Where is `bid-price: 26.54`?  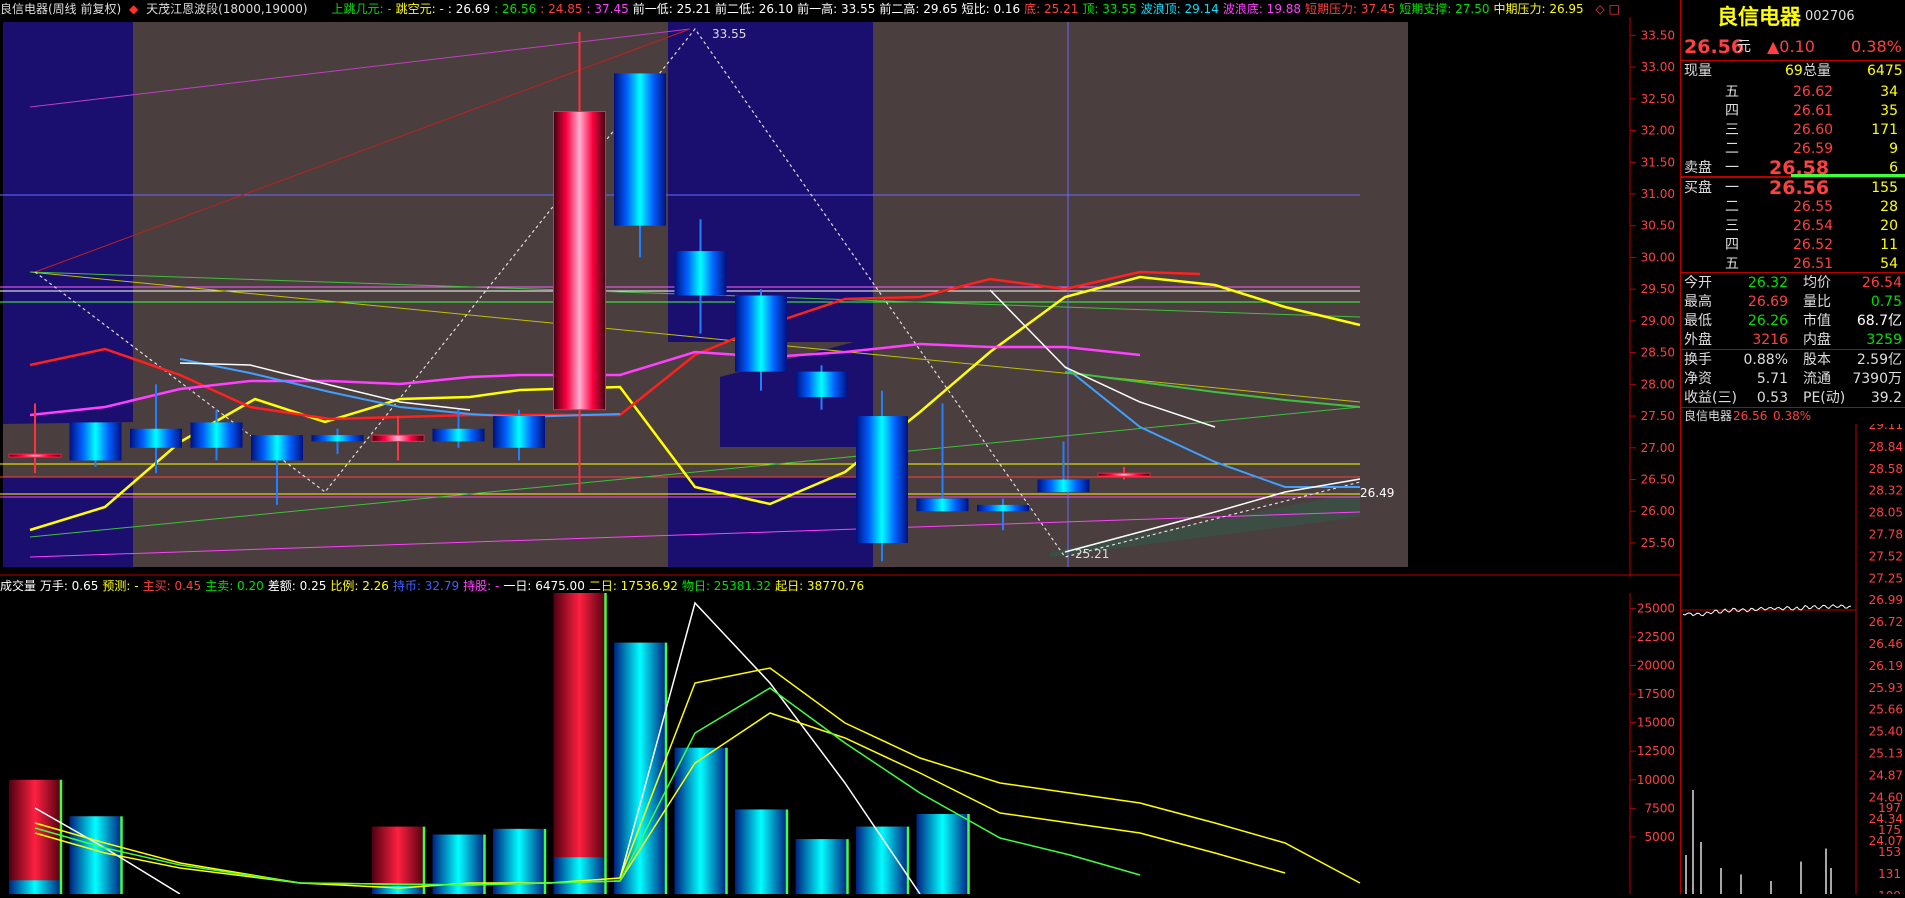 bid-price: 26.54 is located at coordinates (1813, 226).